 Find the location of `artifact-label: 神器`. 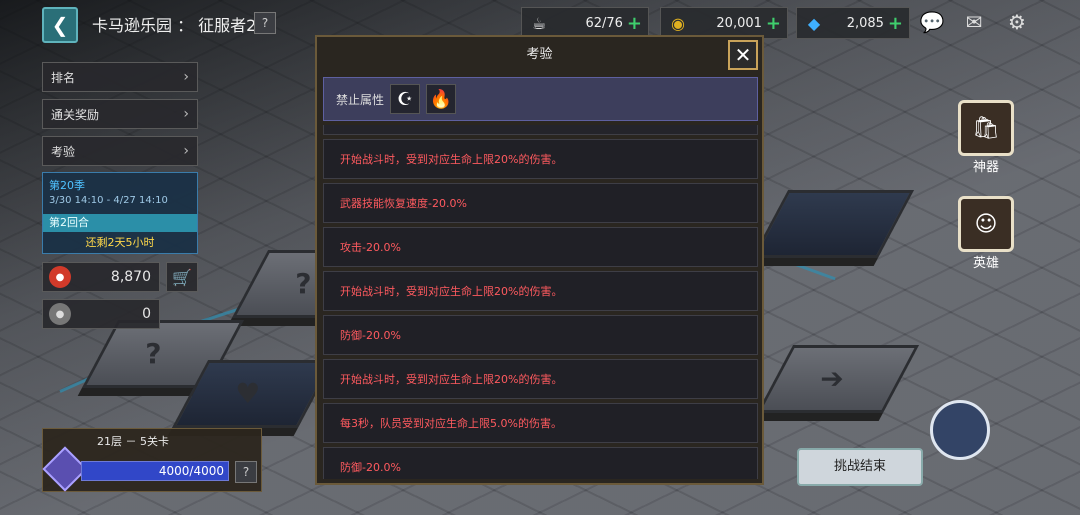

artifact-label: 神器 is located at coordinates (985, 167).